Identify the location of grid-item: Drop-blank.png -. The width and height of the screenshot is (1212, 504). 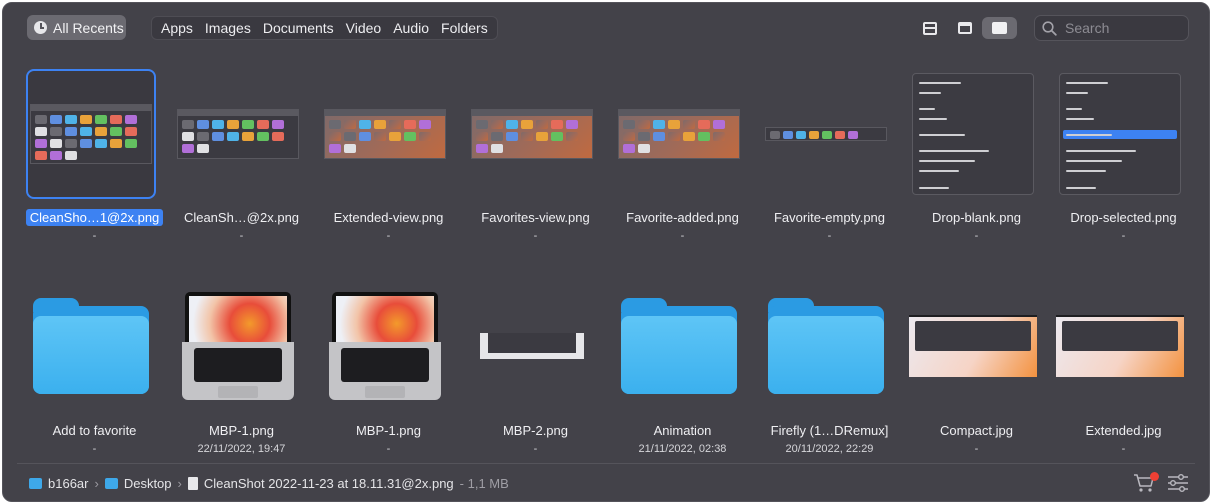
(976, 158).